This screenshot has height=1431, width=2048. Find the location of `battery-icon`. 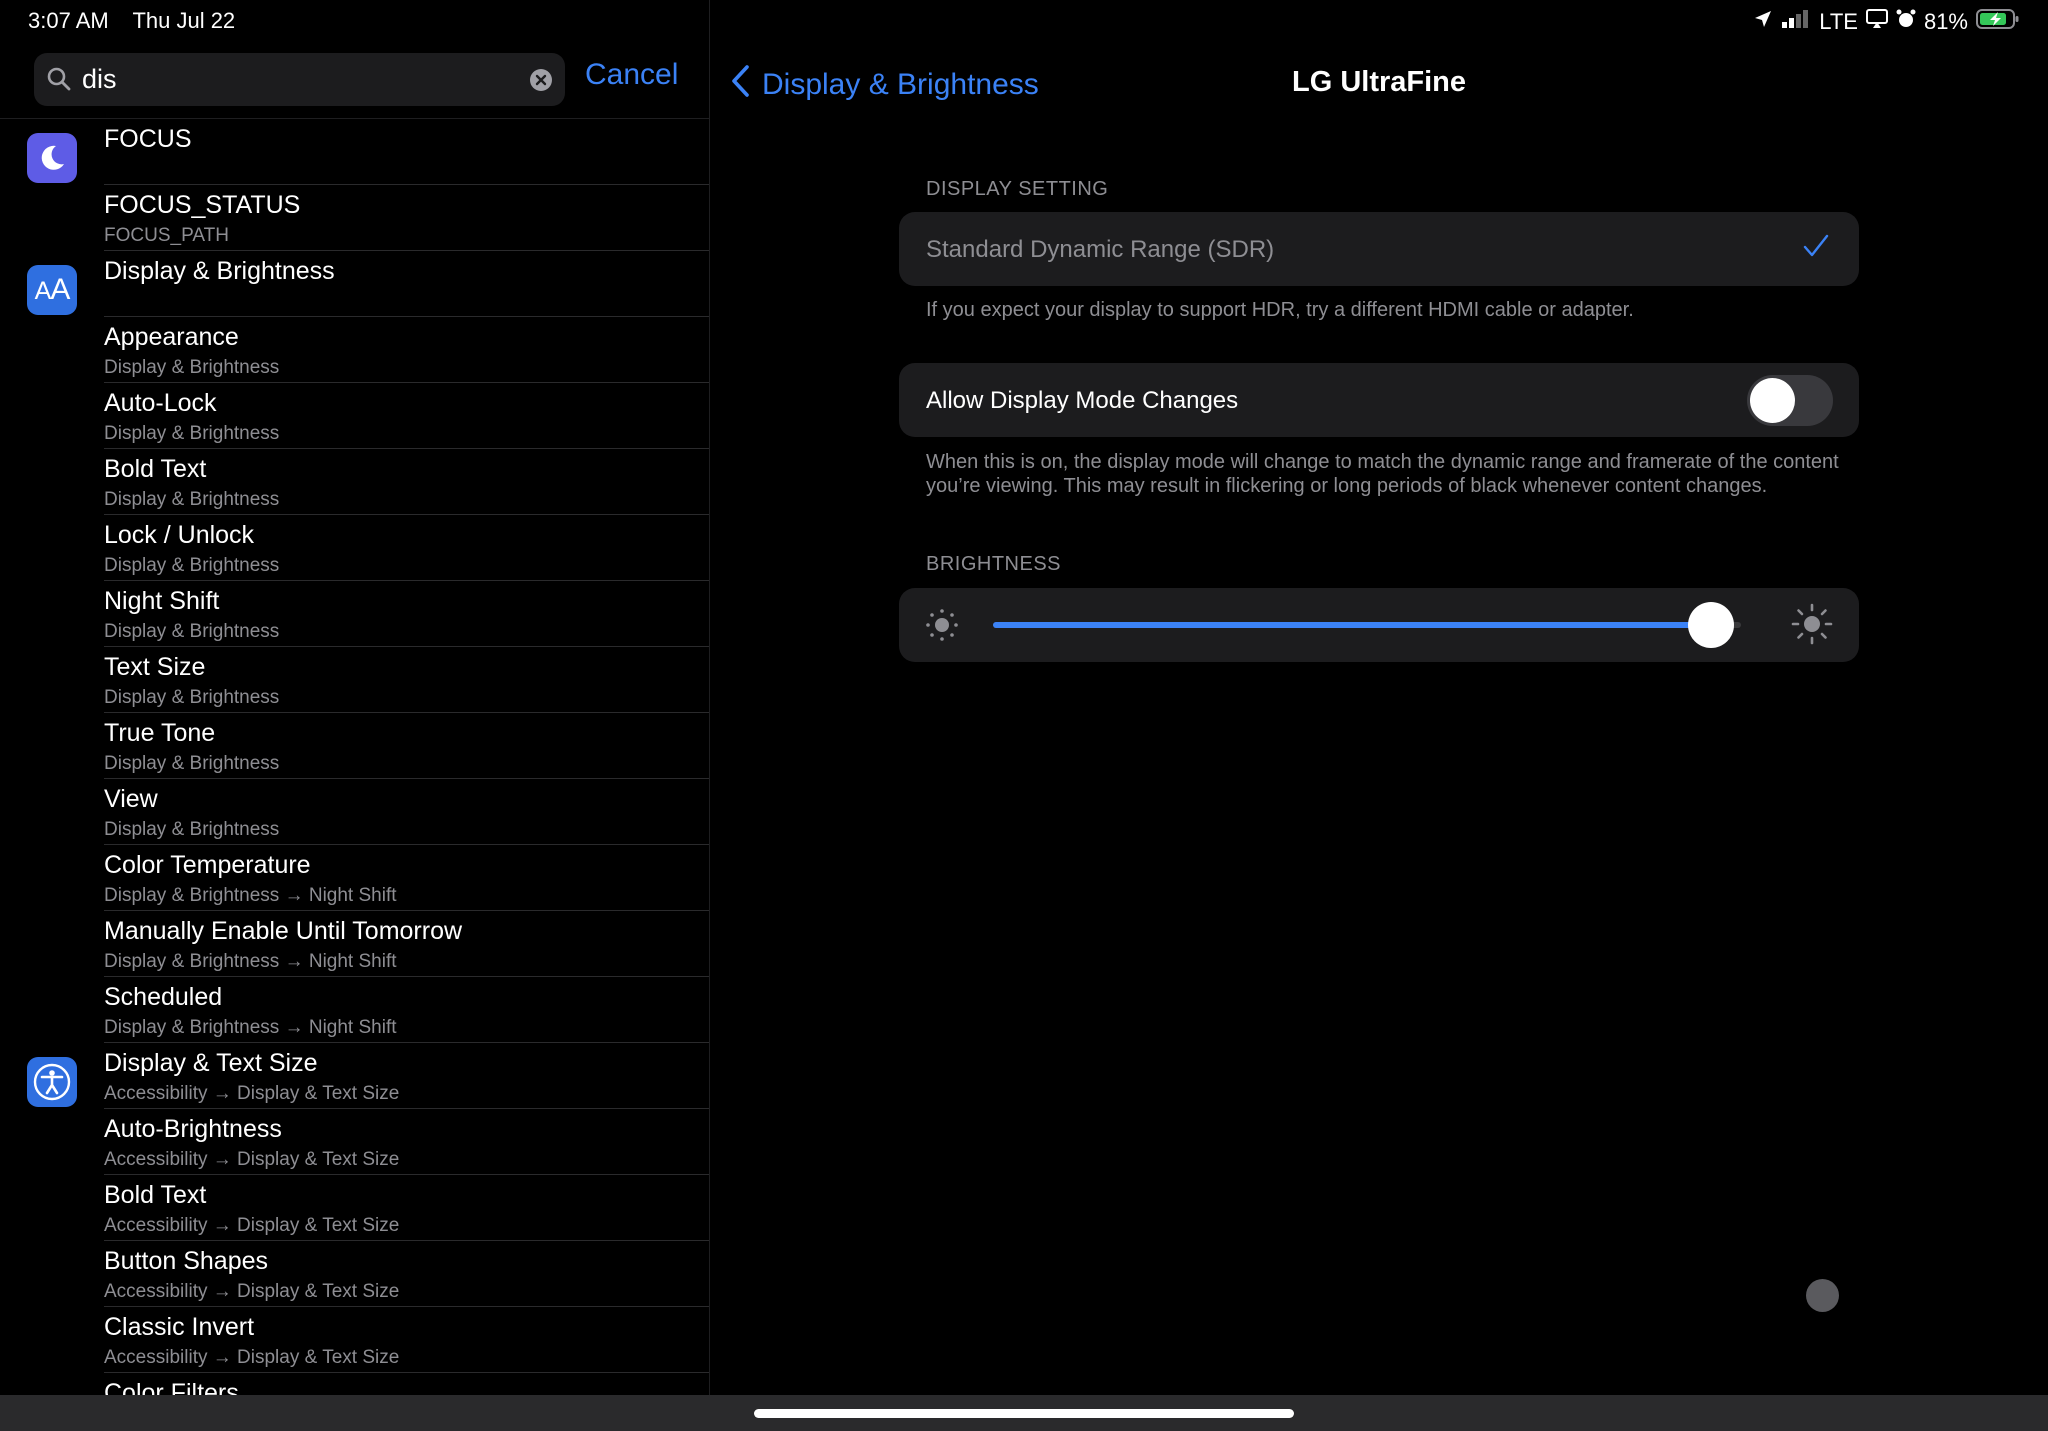

battery-icon is located at coordinates (1998, 22).